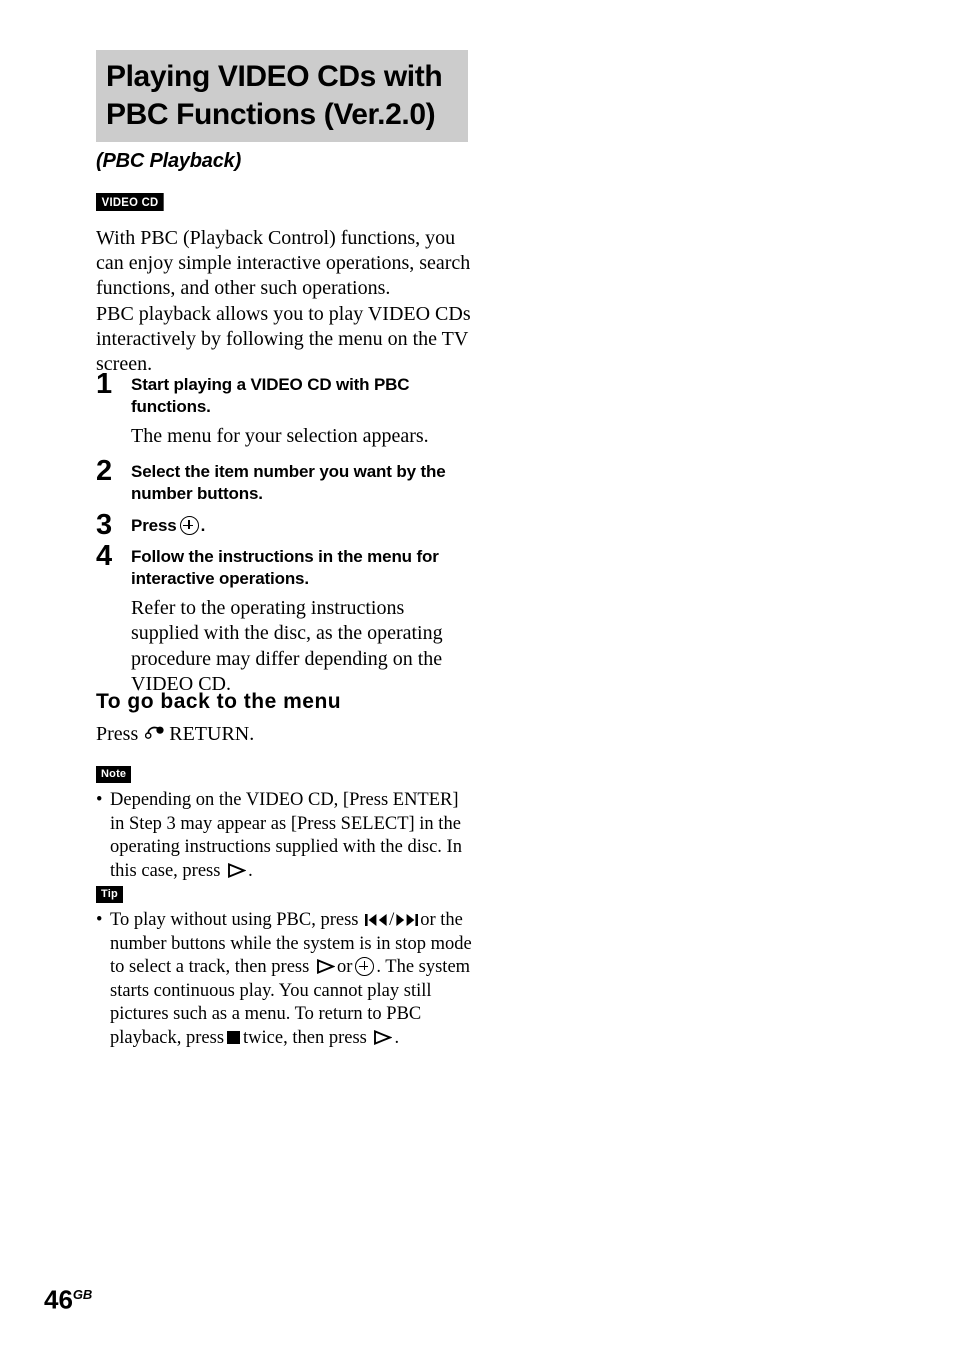 This screenshot has height=1352, width=954. What do you see at coordinates (234, 920) in the screenshot?
I see `tip-text-part1: To play without using PBC, press` at bounding box center [234, 920].